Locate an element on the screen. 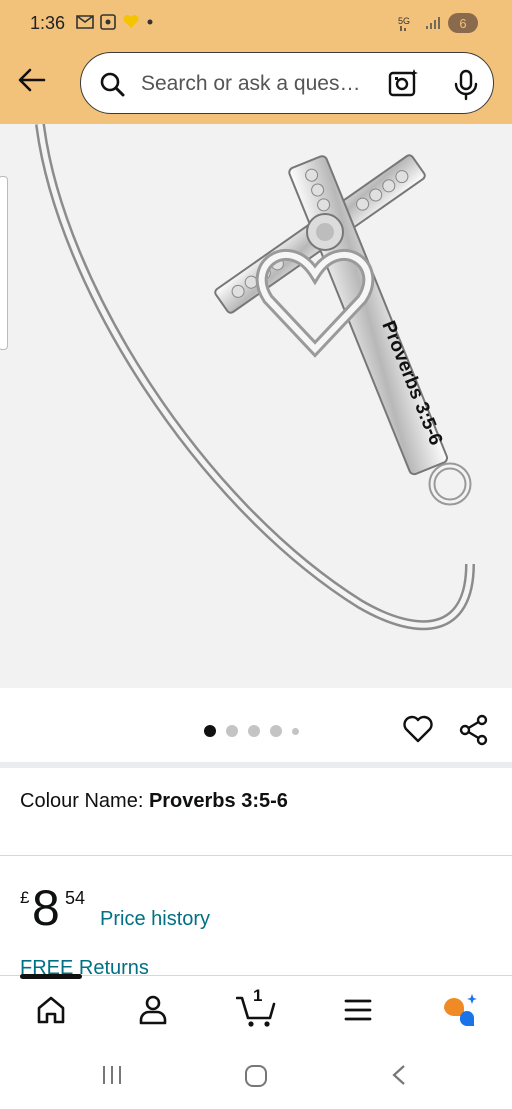  share-icon is located at coordinates (474, 730).